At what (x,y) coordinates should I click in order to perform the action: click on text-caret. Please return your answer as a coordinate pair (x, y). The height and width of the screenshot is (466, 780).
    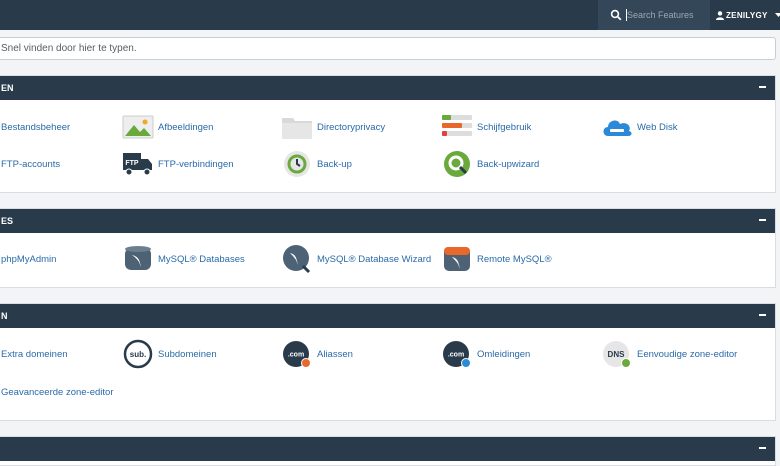
    Looking at the image, I should click on (626, 15).